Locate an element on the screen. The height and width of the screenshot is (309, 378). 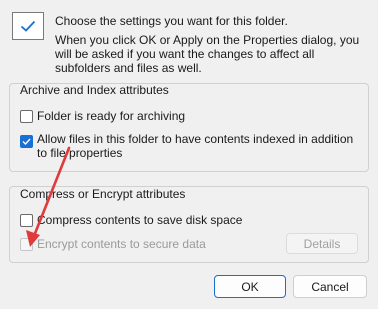
folder-settings-checkbox is located at coordinates (28, 26).